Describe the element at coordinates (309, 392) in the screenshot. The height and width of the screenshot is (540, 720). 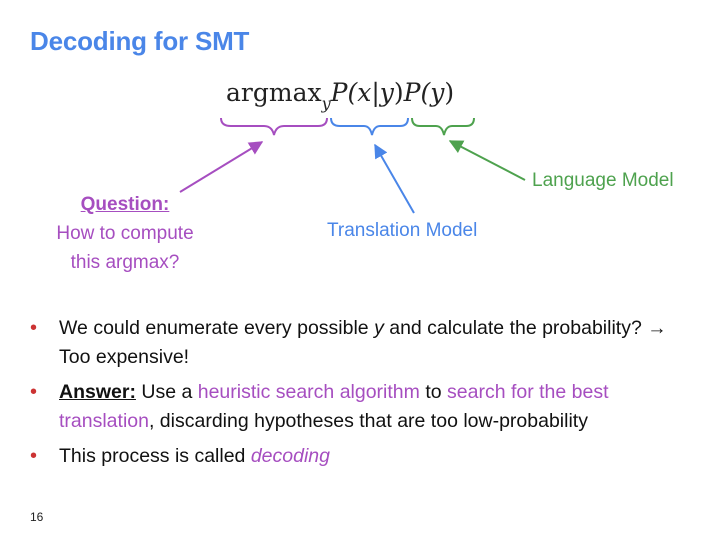
I see `heuristic-search-link: heuristic search algorithm` at that location.